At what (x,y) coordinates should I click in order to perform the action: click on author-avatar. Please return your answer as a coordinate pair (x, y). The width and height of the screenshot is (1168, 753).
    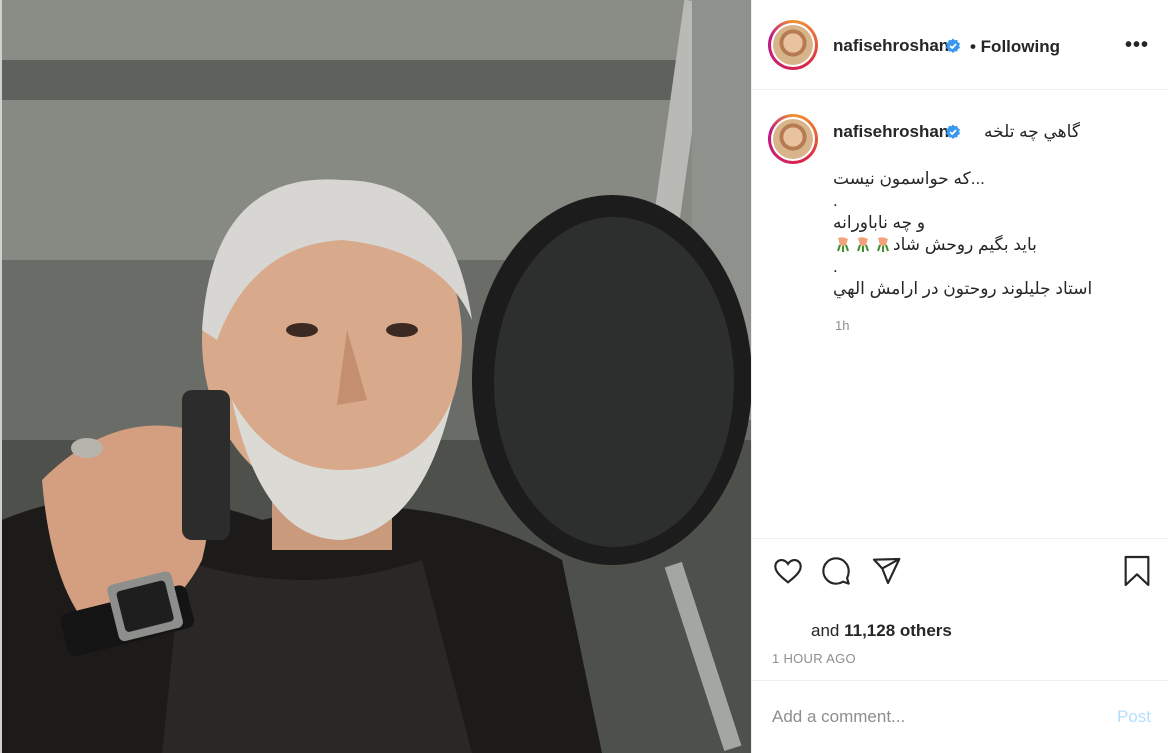
    Looking at the image, I should click on (793, 45).